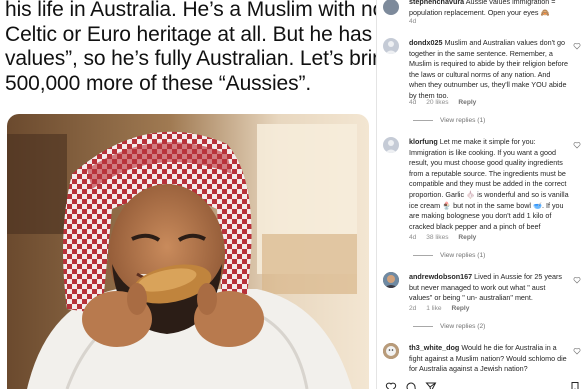 The width and height of the screenshot is (584, 389). I want to click on comment-likes: 20 likes, so click(437, 102).